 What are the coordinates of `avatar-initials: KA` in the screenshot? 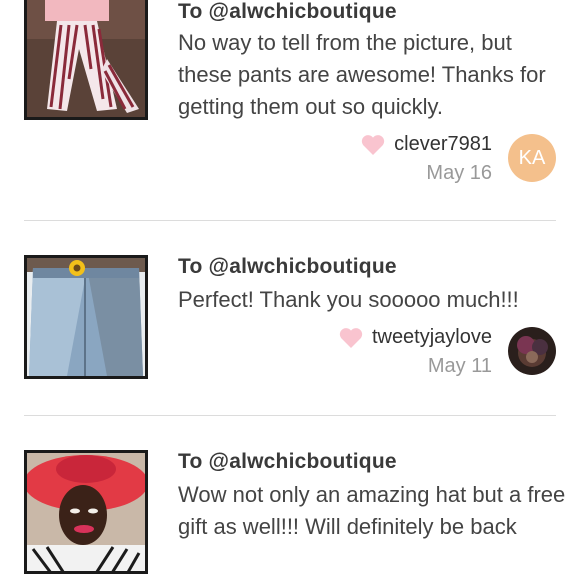 It's located at (532, 157).